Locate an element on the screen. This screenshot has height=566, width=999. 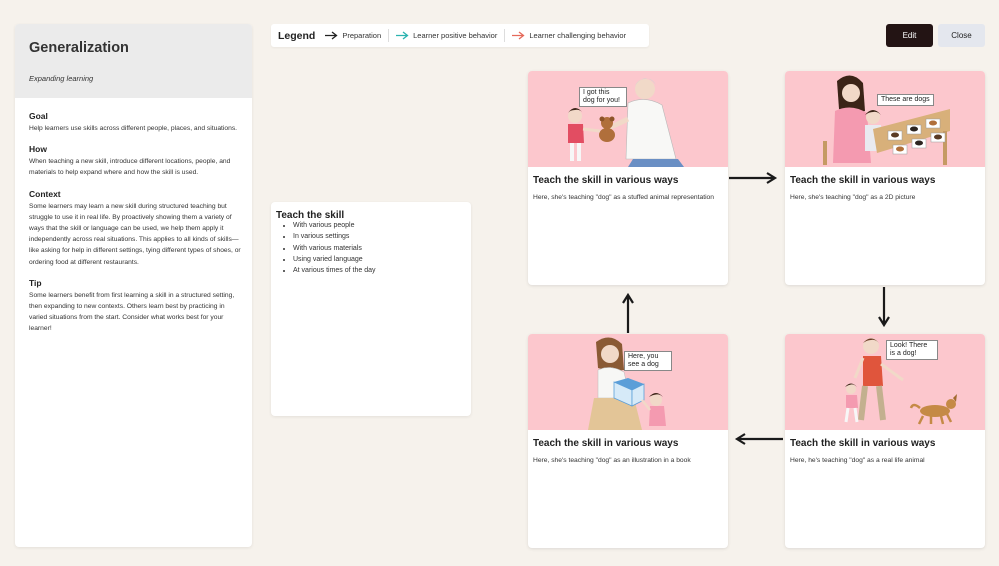
speech-bubble: These are dogs is located at coordinates (905, 100).